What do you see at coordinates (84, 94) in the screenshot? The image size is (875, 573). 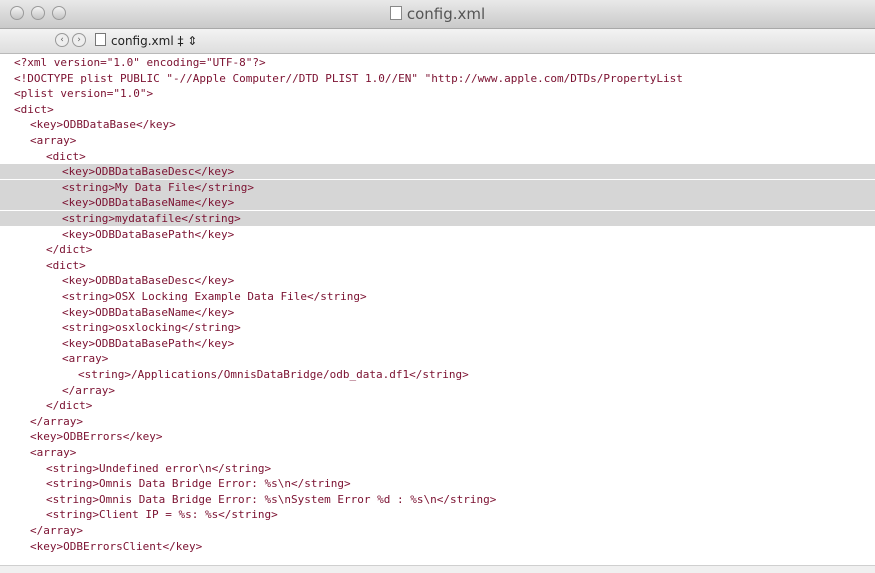 I see `code-line: <plist version="1.0">` at bounding box center [84, 94].